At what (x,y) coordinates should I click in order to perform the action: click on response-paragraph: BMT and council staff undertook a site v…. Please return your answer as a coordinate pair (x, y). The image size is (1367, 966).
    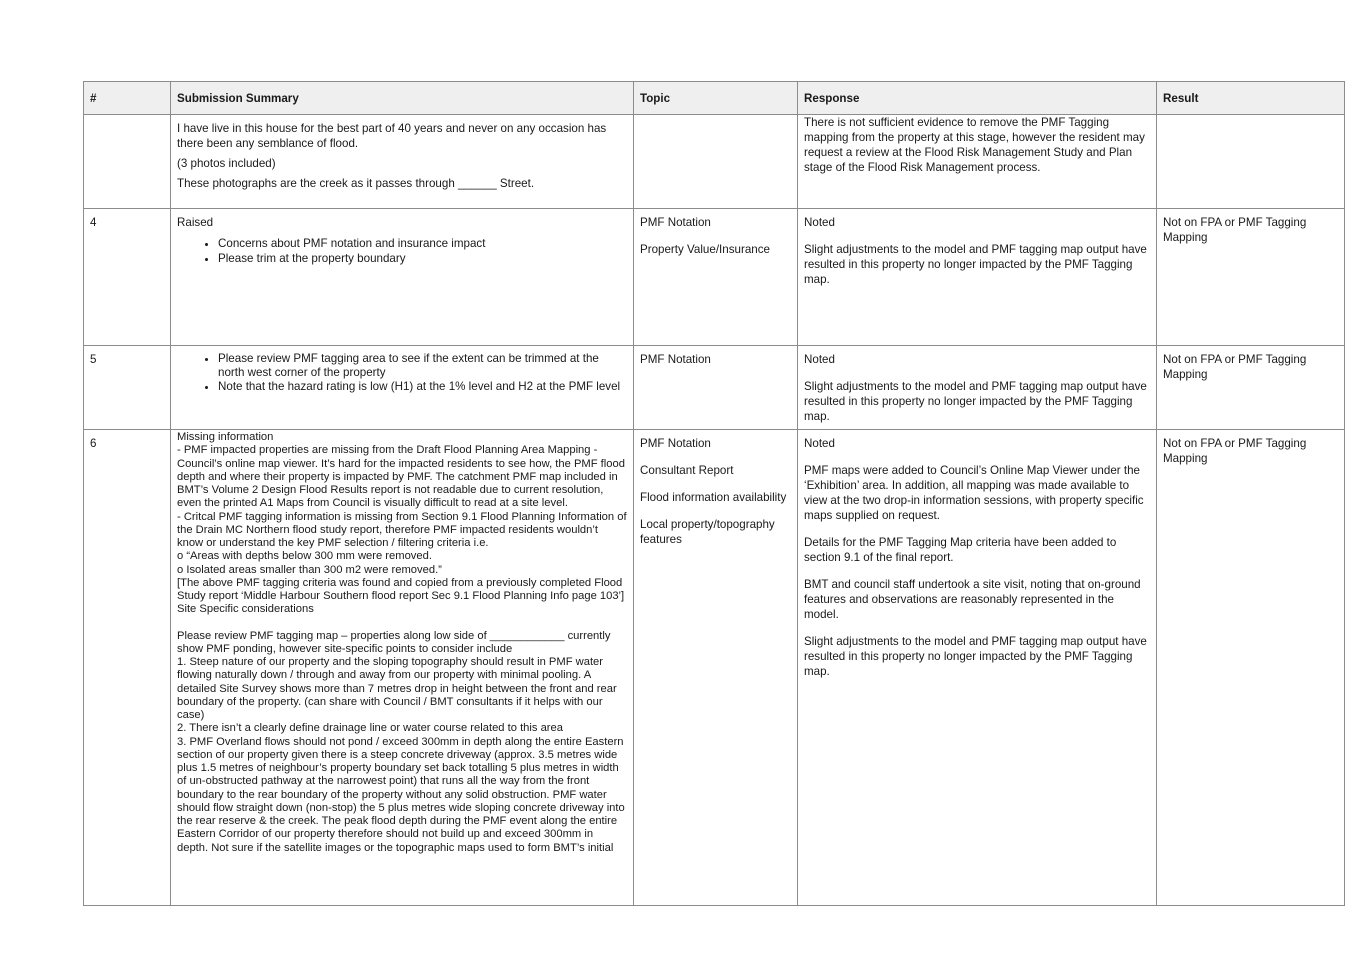
    Looking at the image, I should click on (972, 599).